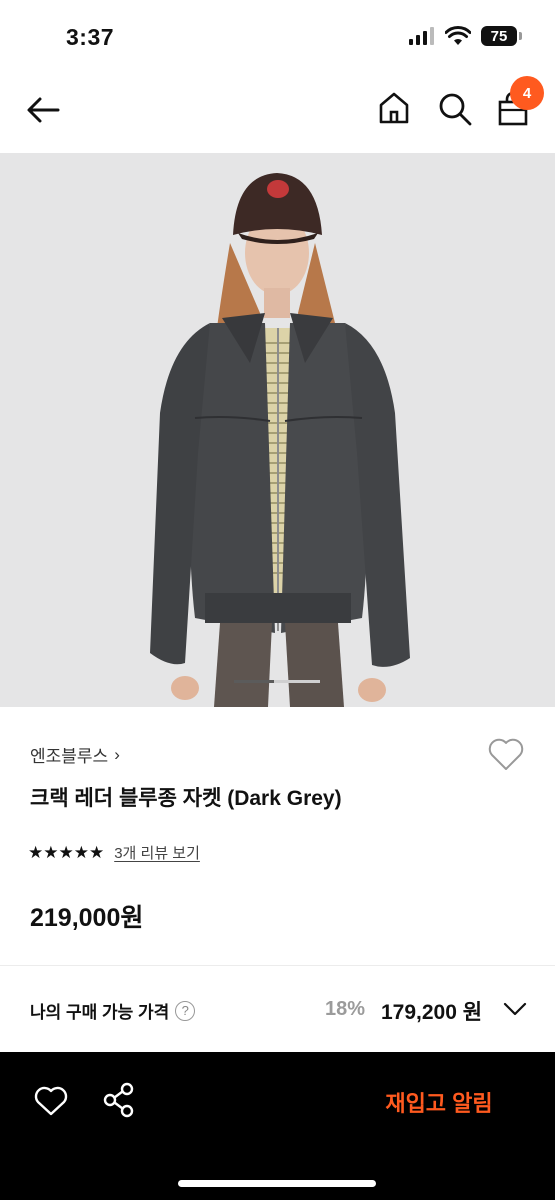 The image size is (555, 1200). Describe the element at coordinates (157, 852) in the screenshot. I see `review-link: 3개 리뷰 보기` at that location.